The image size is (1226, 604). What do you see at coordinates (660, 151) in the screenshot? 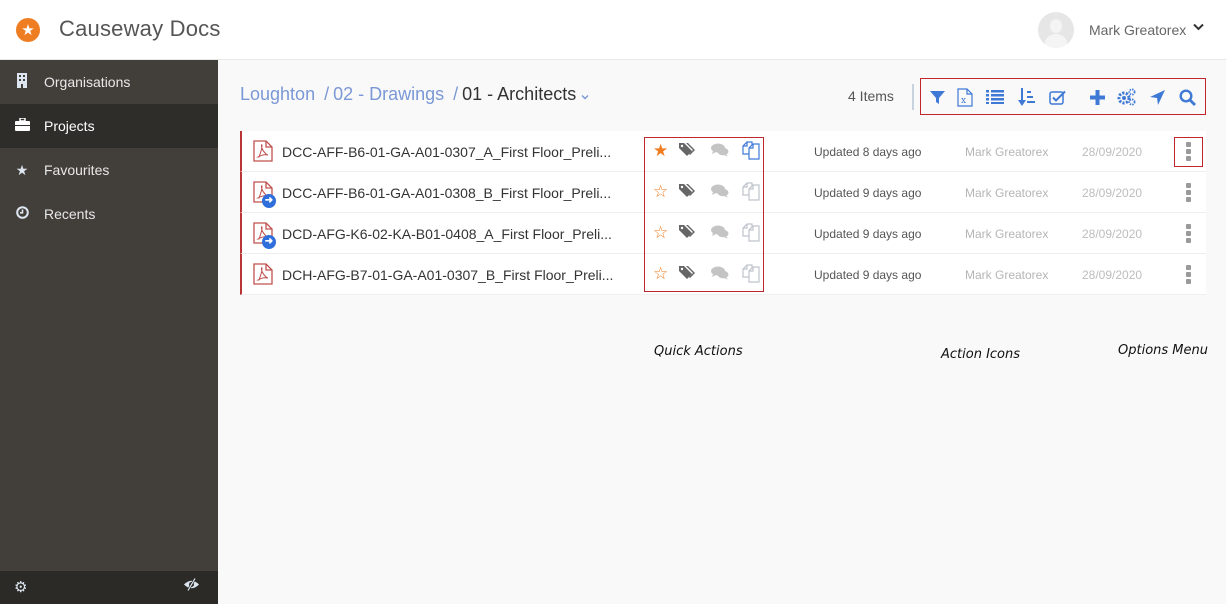
I see `favourite-star-icon: ★` at bounding box center [660, 151].